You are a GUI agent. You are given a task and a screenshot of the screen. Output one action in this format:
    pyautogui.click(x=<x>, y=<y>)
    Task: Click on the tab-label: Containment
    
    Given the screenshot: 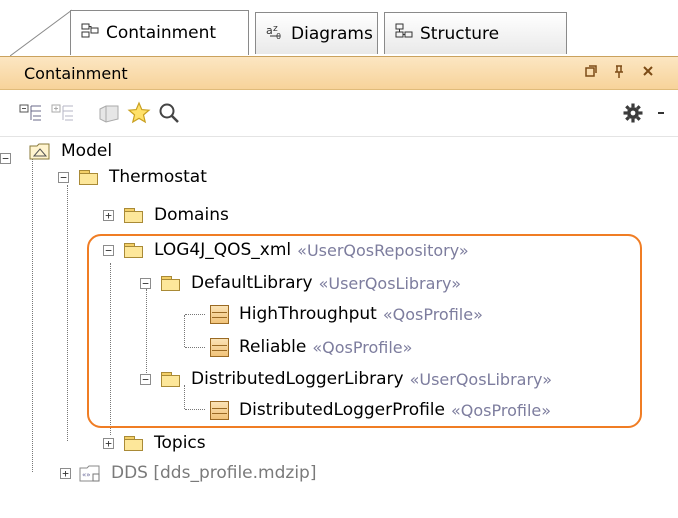 What is the action you would take?
    pyautogui.click(x=161, y=33)
    